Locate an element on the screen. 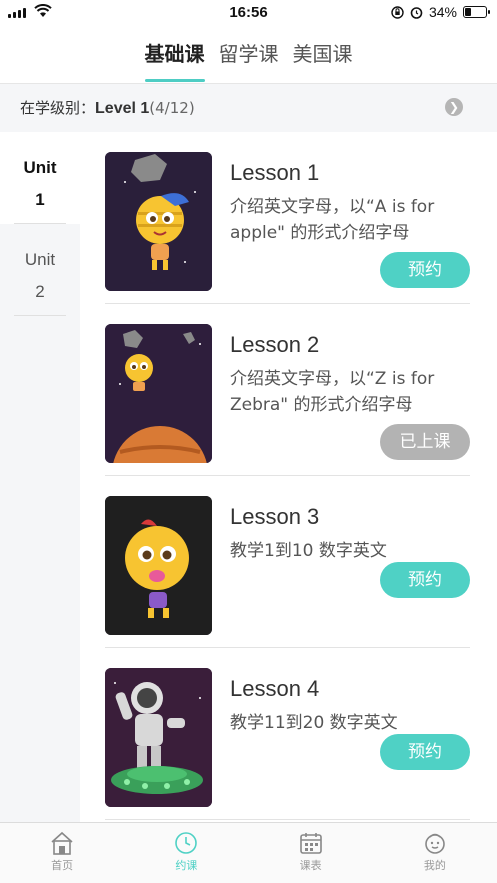 This screenshot has width=497, height=883. tab-american-course: 美国课 is located at coordinates (323, 56).